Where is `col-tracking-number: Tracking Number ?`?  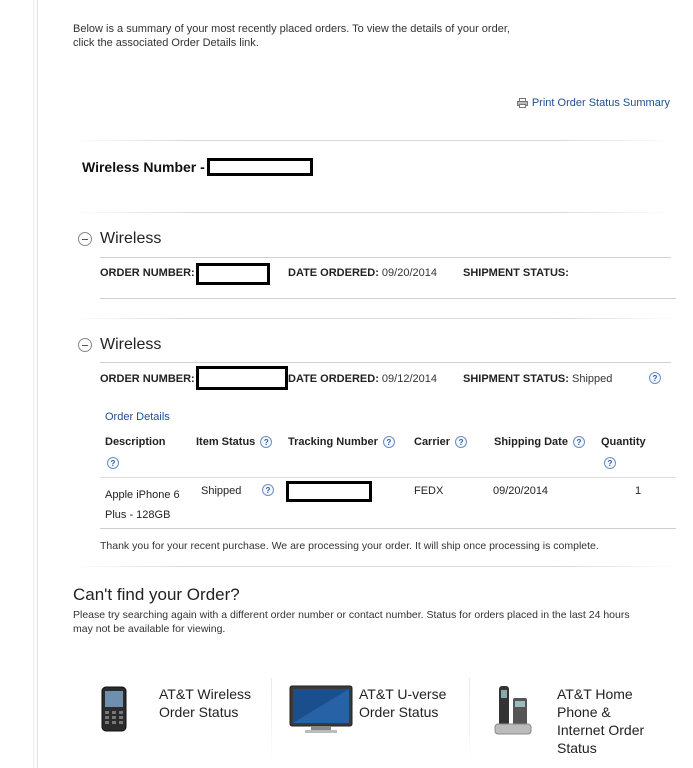
col-tracking-number: Tracking Number ? is located at coordinates (341, 442).